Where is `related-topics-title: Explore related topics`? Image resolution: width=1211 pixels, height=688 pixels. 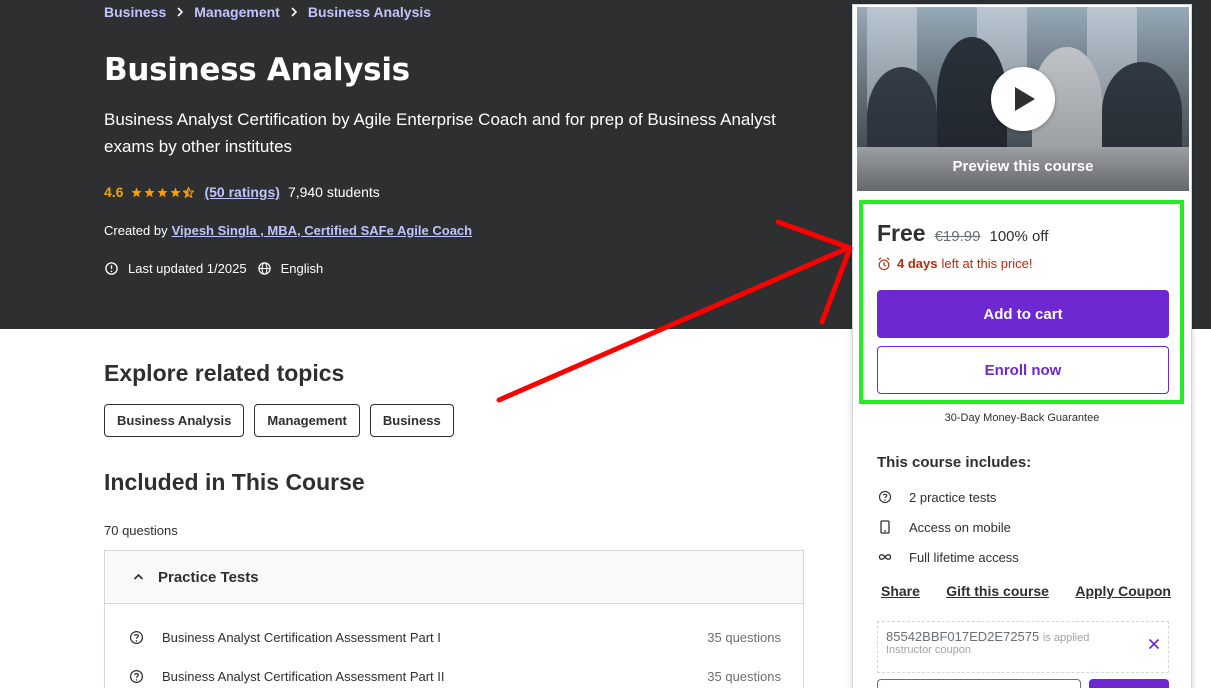
related-topics-title: Explore related topics is located at coordinates (224, 373).